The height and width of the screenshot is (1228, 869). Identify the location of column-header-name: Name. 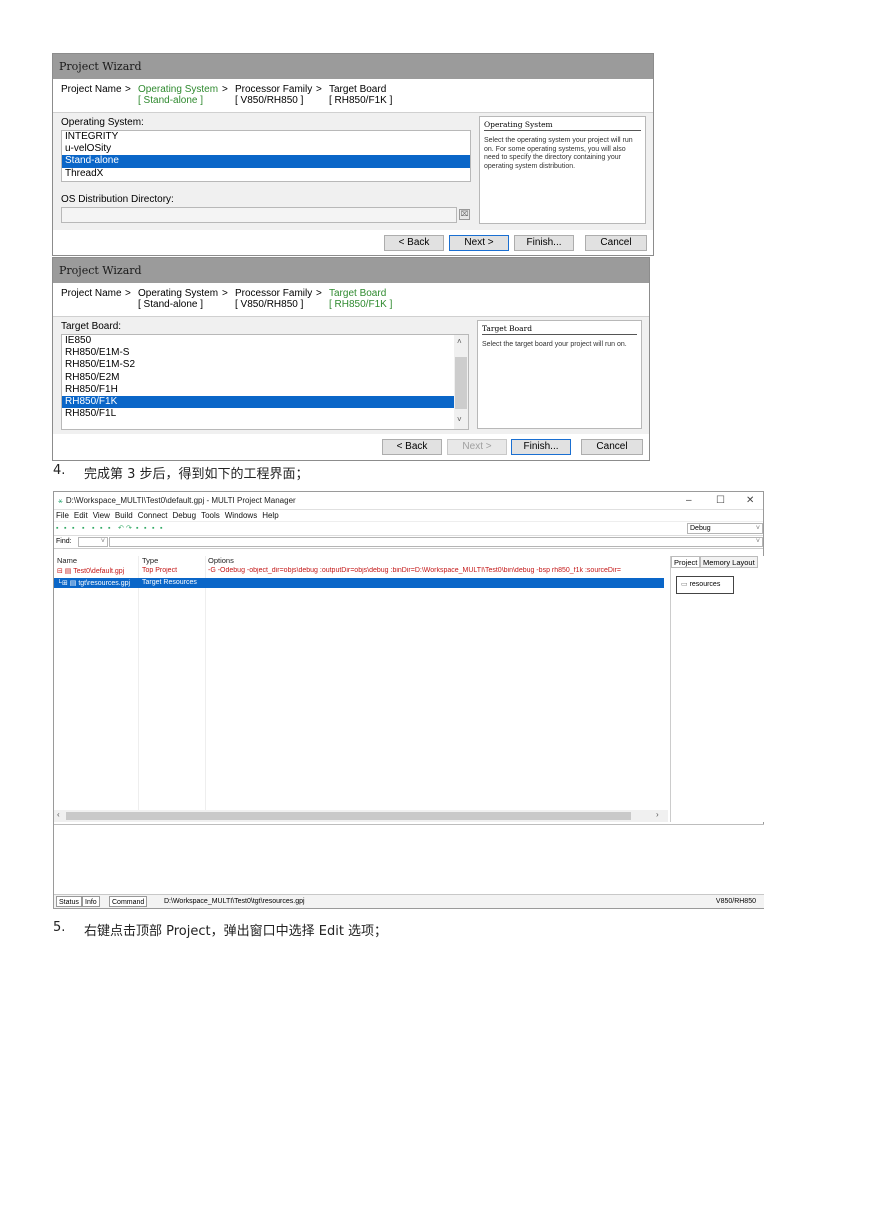
(67, 560).